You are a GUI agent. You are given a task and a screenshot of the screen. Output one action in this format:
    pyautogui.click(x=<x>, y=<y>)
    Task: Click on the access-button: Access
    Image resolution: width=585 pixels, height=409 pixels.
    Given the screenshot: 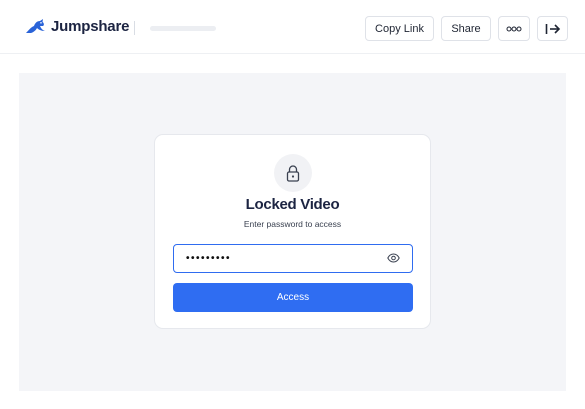 What is the action you would take?
    pyautogui.click(x=293, y=297)
    